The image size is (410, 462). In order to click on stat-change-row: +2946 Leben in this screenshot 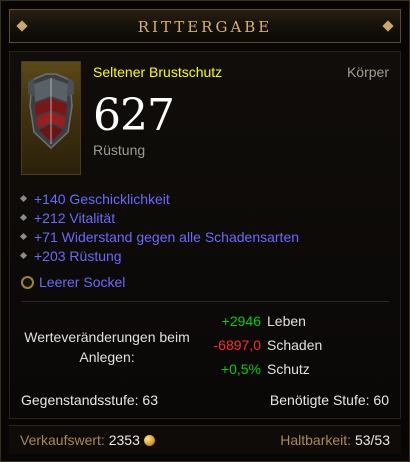, I will do `click(296, 323)`.